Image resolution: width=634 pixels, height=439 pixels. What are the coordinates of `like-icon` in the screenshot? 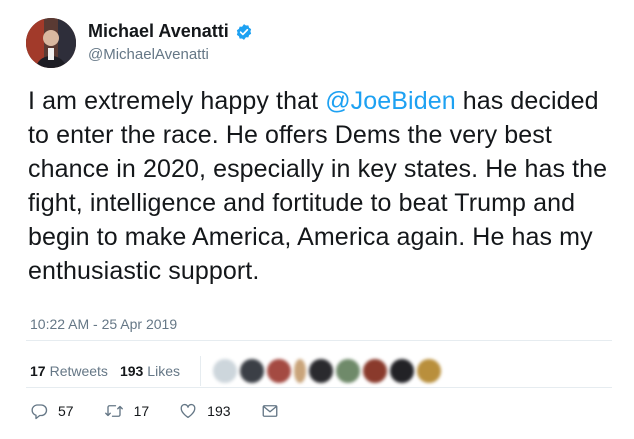 It's located at (188, 411).